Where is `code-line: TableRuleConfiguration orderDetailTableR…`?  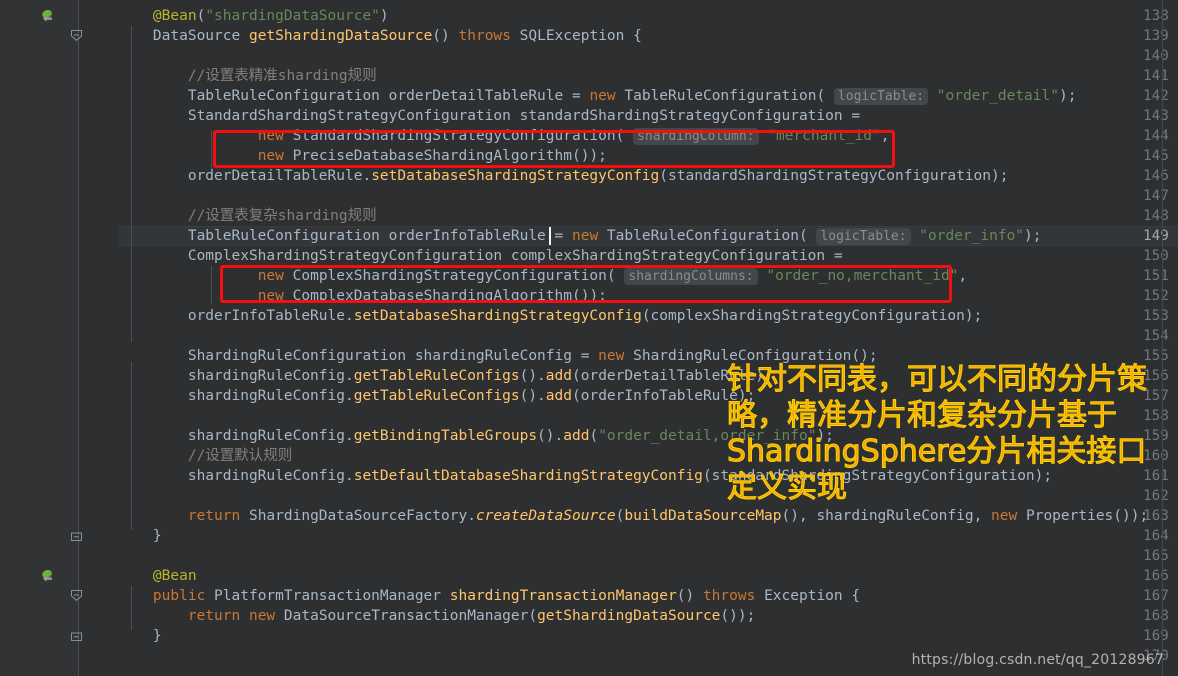 code-line: TableRuleConfiguration orderDetailTableR… is located at coordinates (597, 96).